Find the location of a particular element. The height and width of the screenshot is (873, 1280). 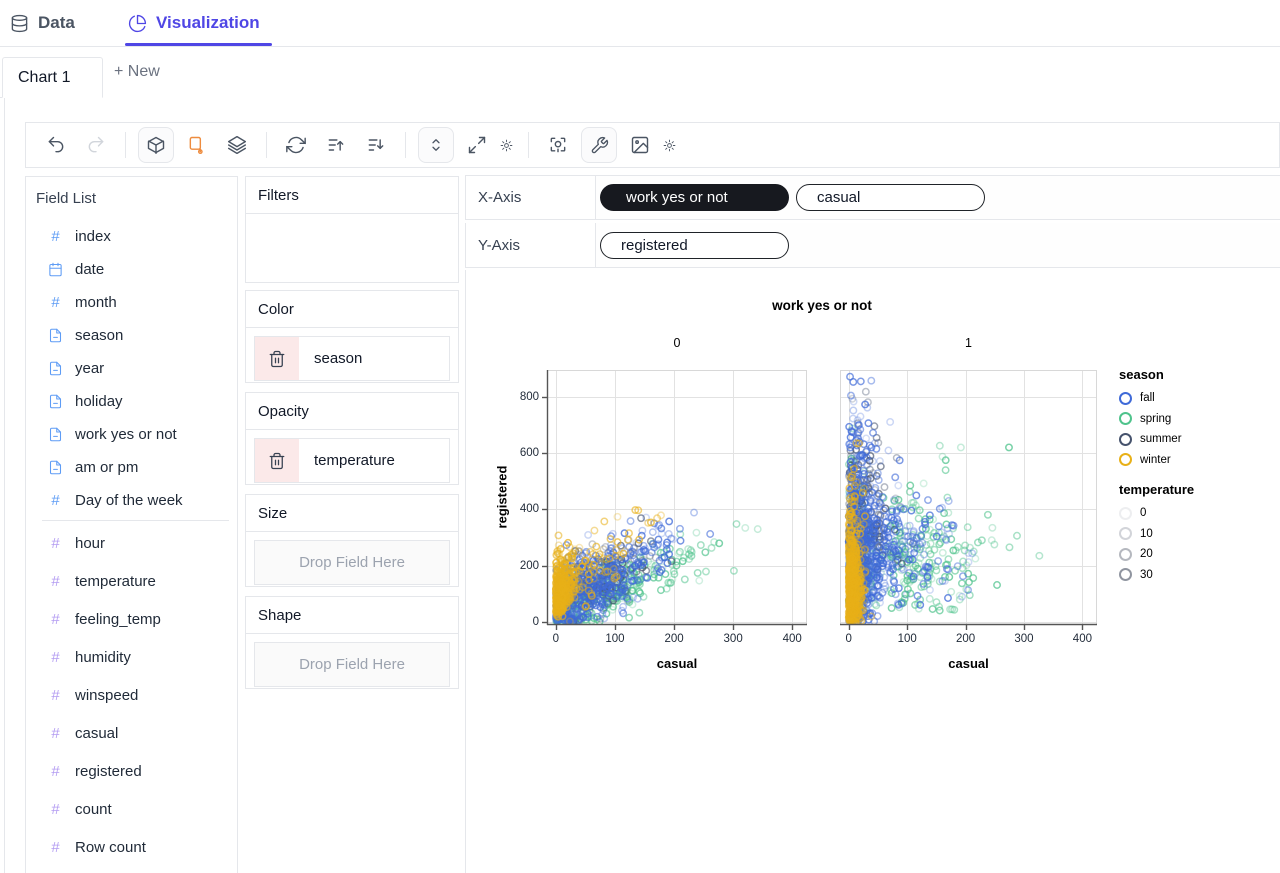

x-axis-row: X-Axis work yes or not casual is located at coordinates (872, 197).